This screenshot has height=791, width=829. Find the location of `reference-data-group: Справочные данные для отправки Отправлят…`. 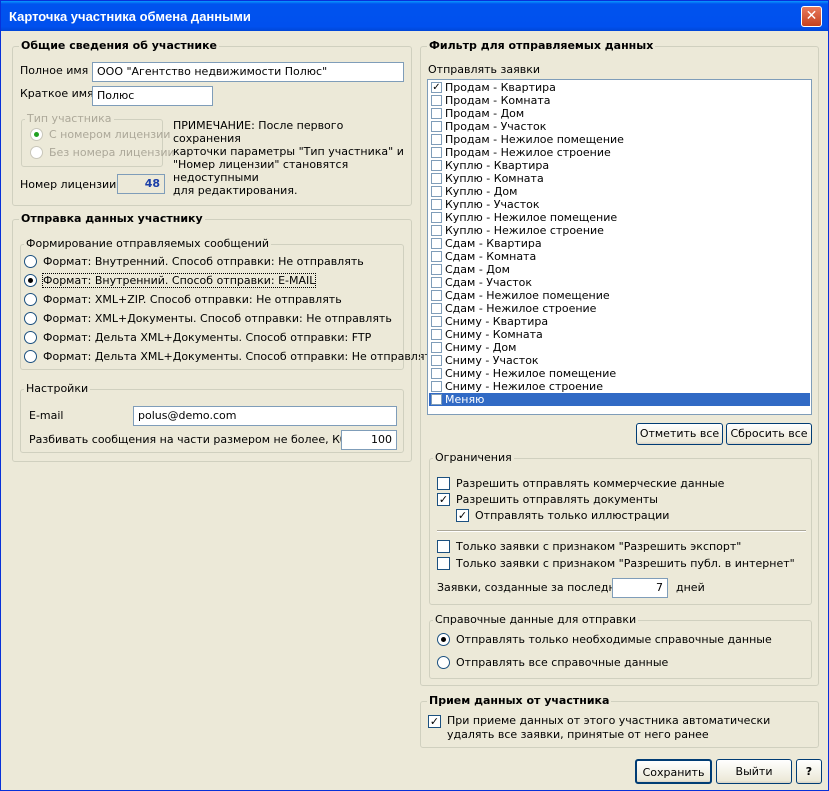

reference-data-group: Справочные данные для отправки Отправлят… is located at coordinates (620, 646).